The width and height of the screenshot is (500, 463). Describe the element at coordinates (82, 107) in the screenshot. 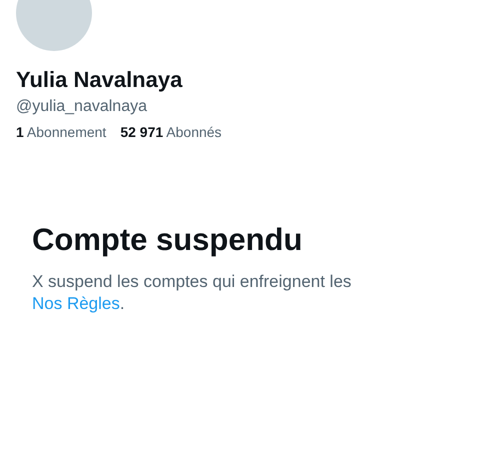

I see `profile-handle: @yulia_navalnaya` at that location.